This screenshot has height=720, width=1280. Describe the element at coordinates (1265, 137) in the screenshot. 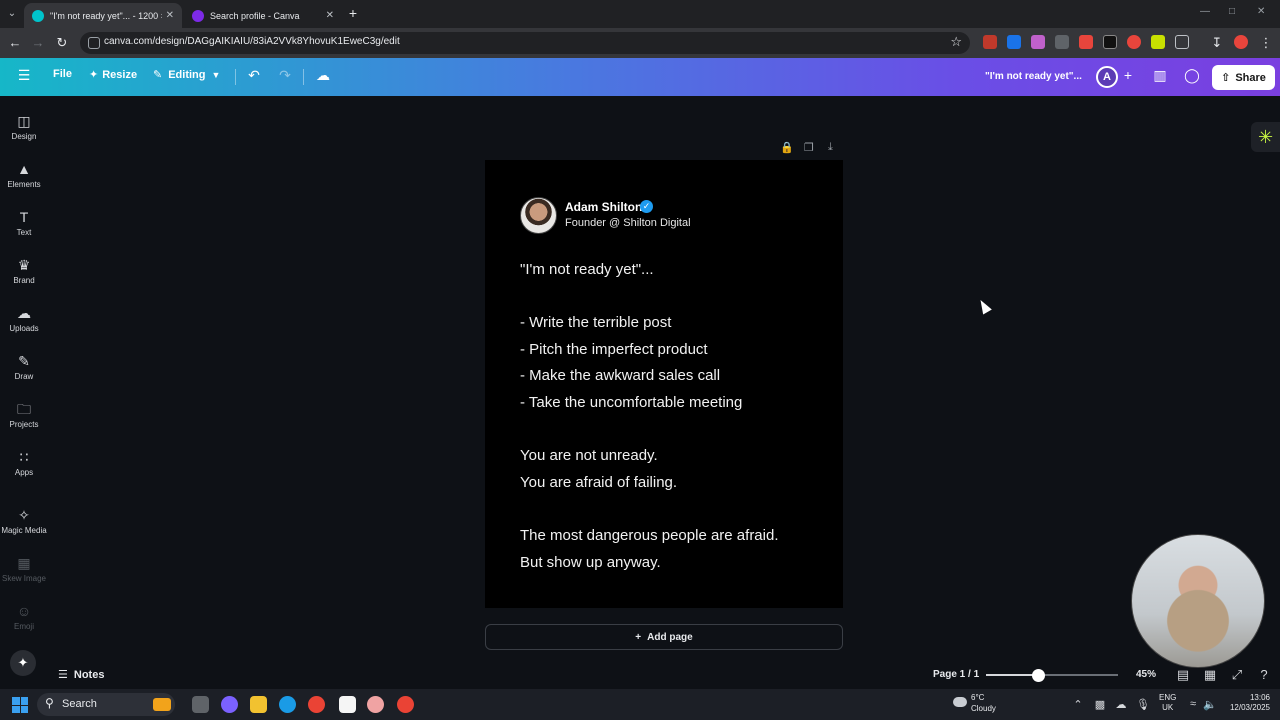

I see `assistant-sparkle-icon: ✳` at that location.